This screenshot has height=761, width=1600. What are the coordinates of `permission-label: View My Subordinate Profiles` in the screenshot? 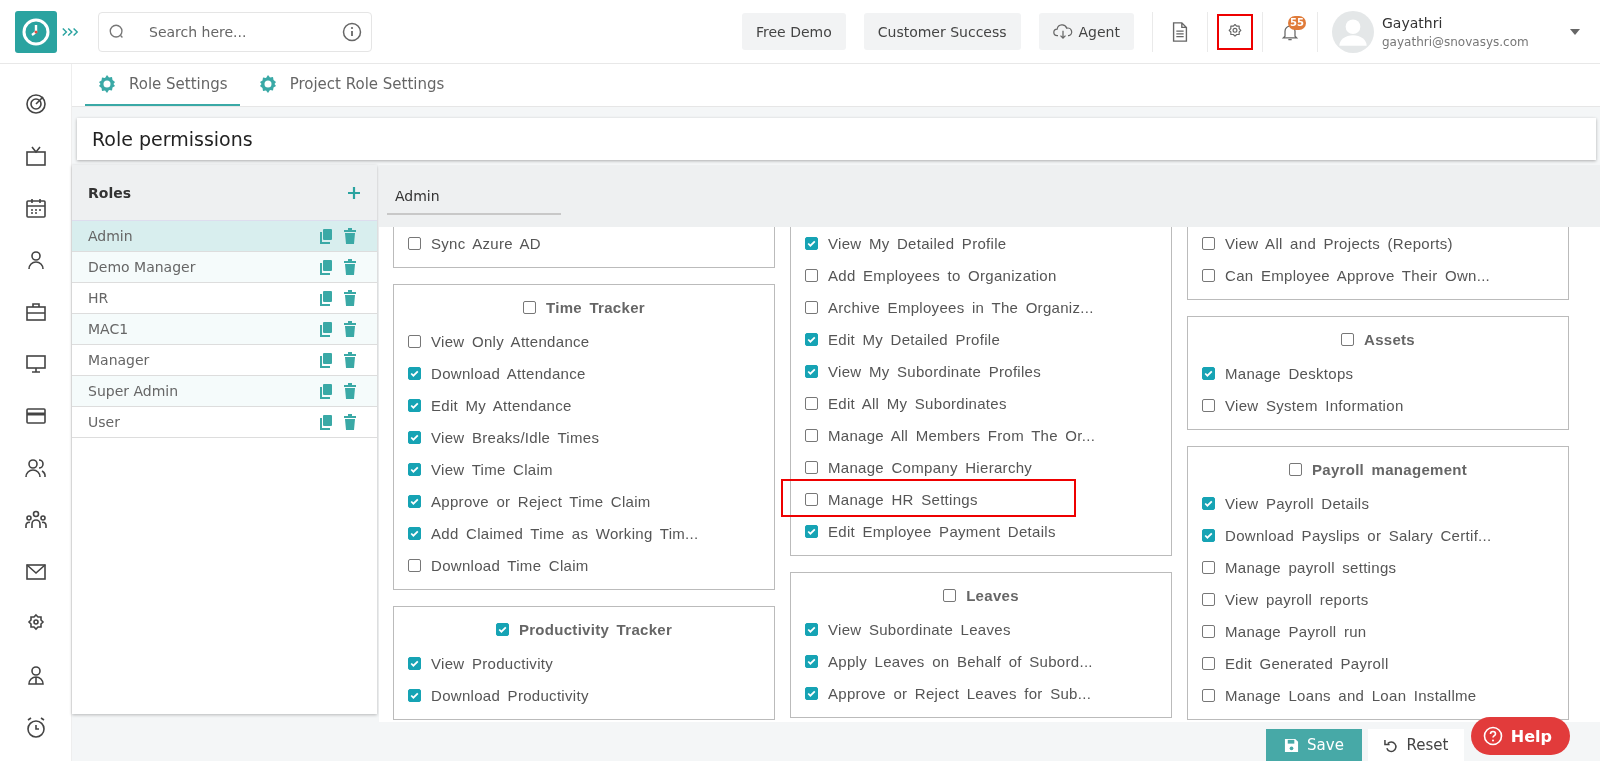 It's located at (935, 371).